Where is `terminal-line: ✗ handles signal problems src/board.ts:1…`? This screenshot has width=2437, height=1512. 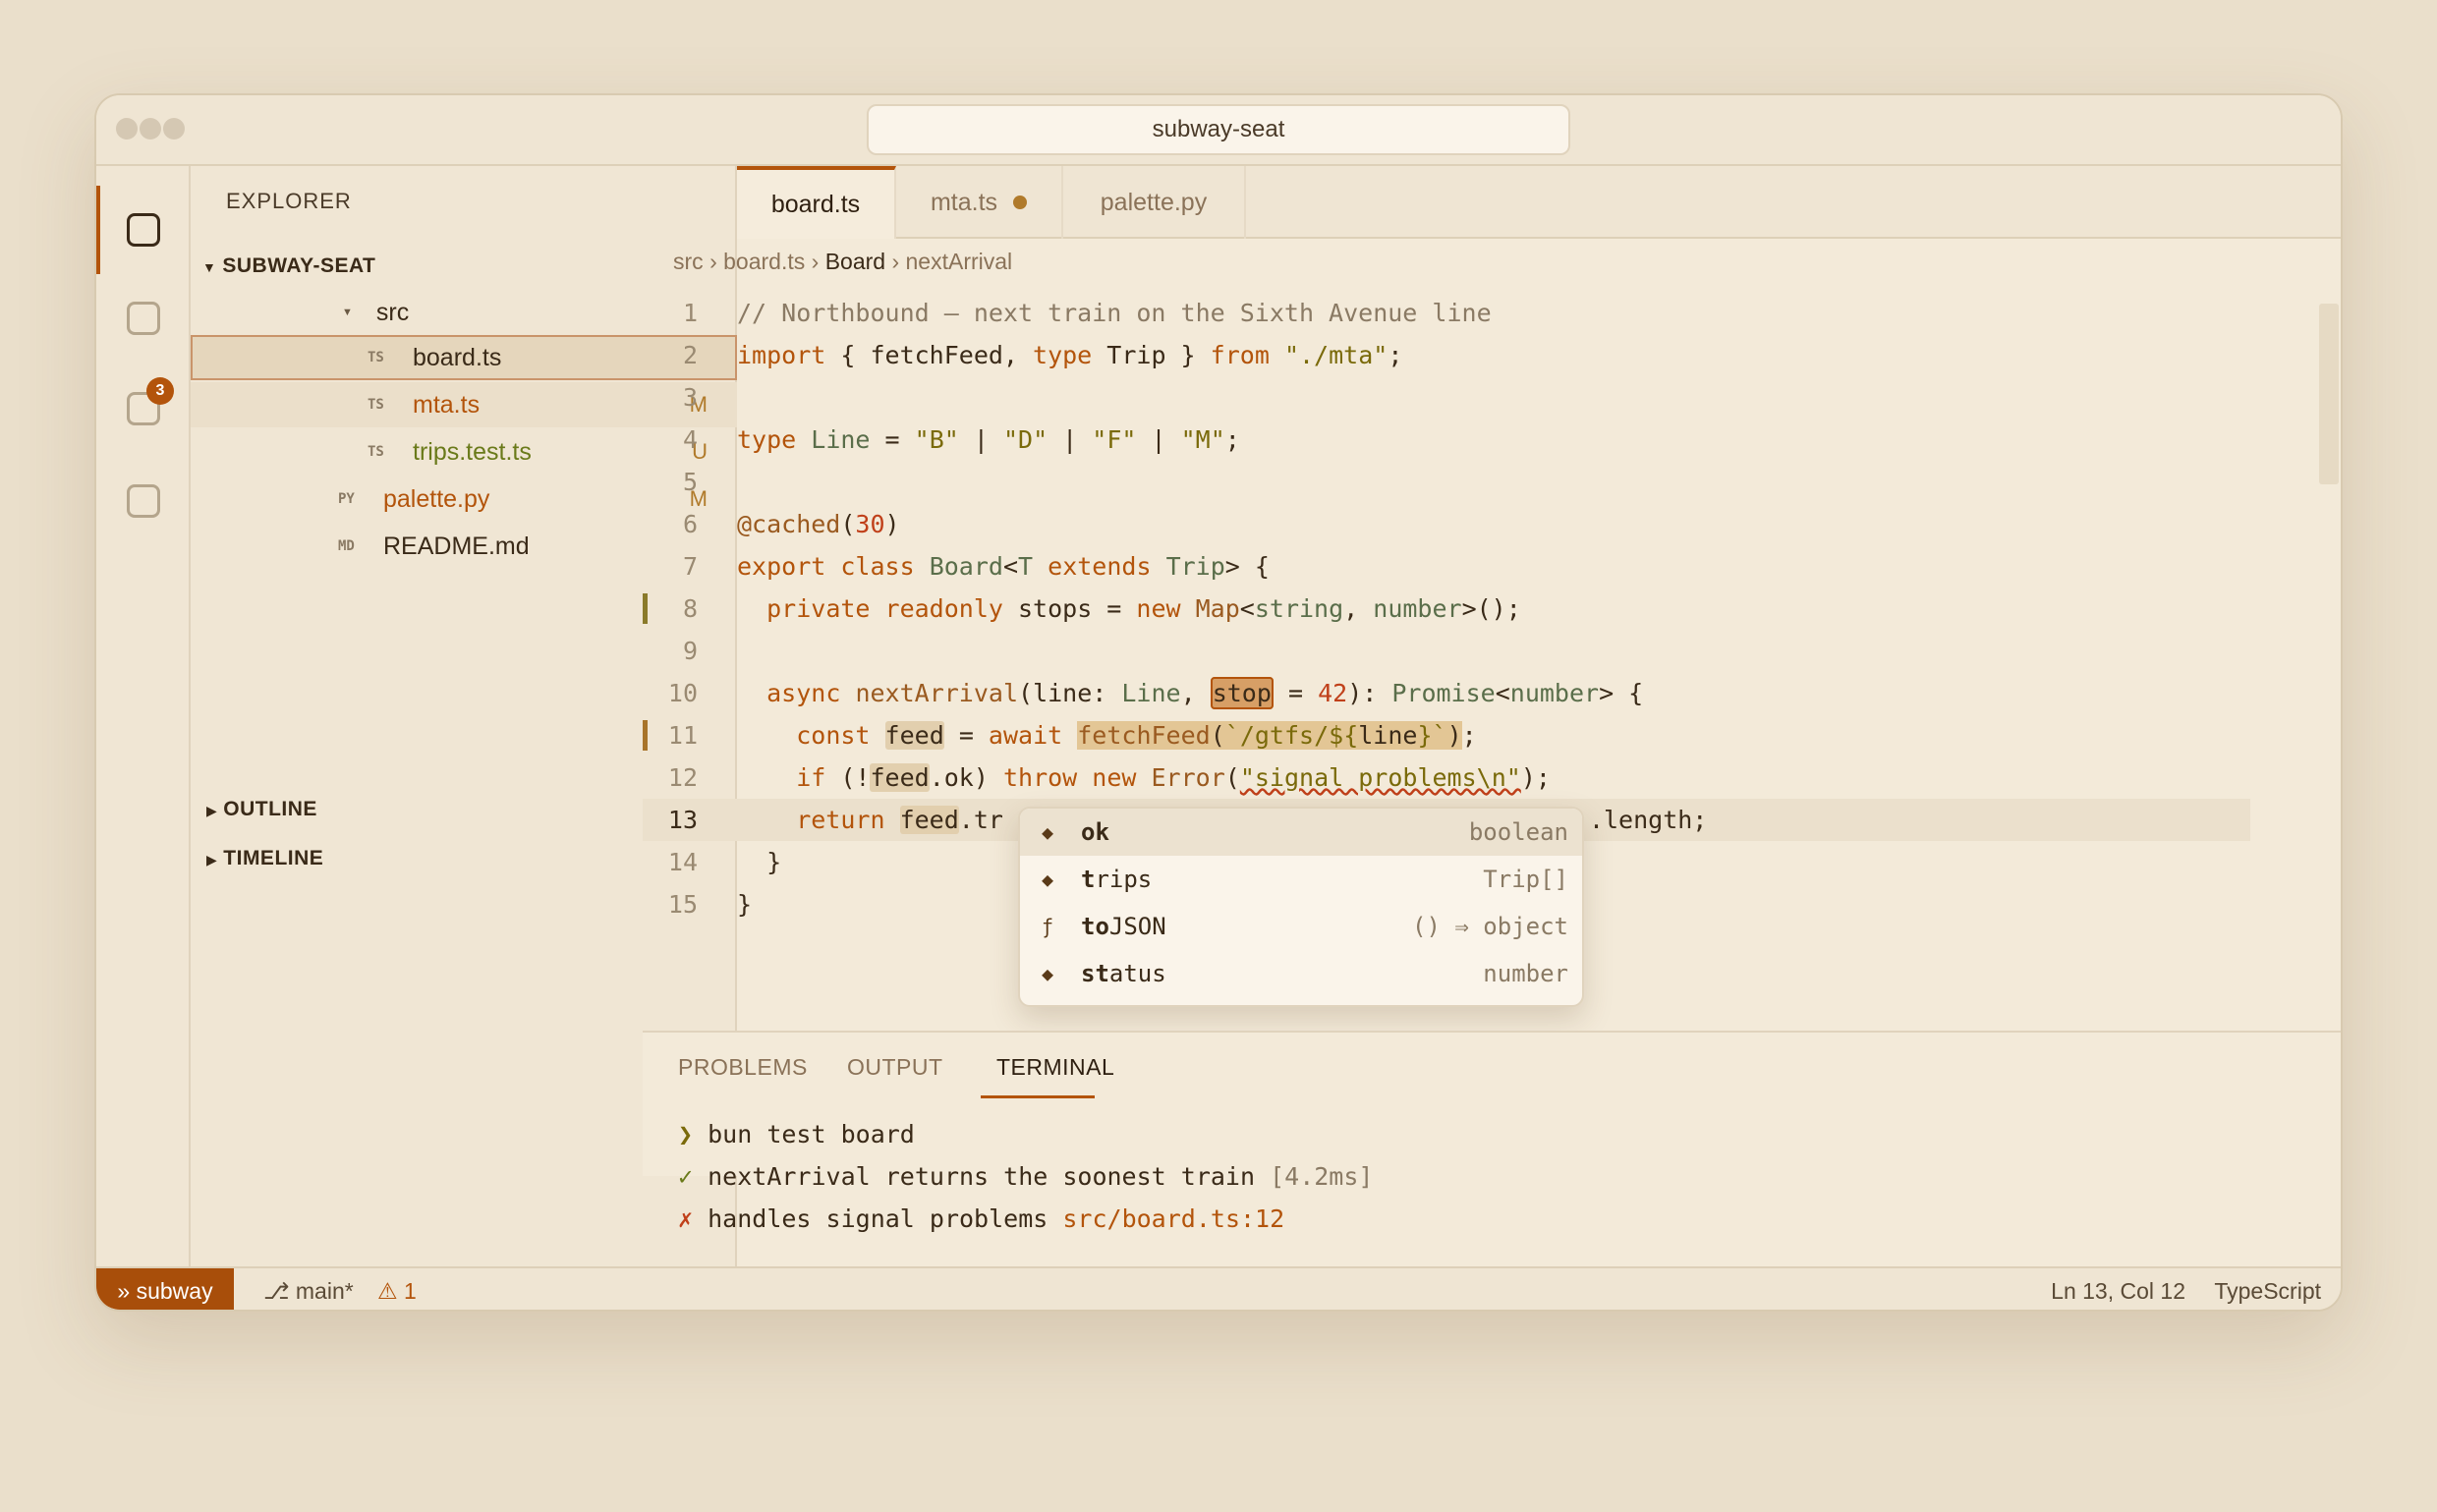
terminal-line: ✗ handles signal problems src/board.ts:1… is located at coordinates (981, 1218).